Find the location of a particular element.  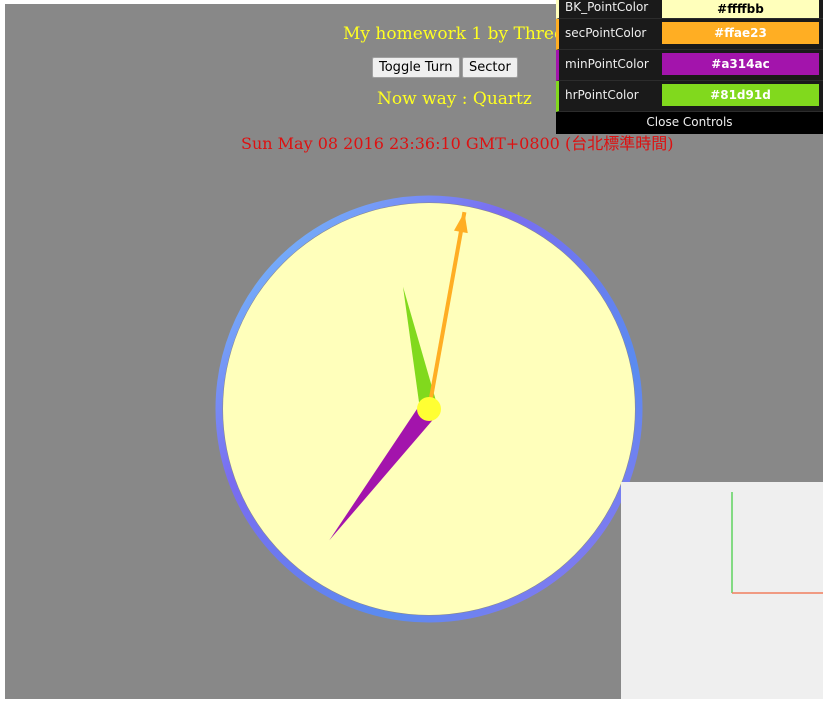

page-title: My homework 1 by Three.js is located at coordinates (463, 34).